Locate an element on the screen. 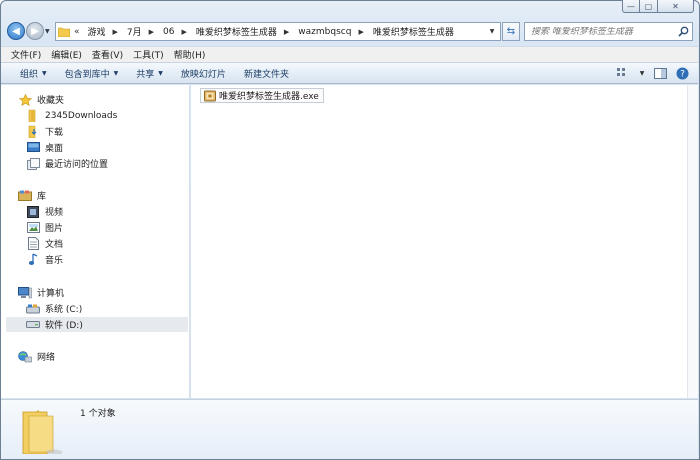 The width and height of the screenshot is (700, 460). minimize-button: — is located at coordinates (631, 6).